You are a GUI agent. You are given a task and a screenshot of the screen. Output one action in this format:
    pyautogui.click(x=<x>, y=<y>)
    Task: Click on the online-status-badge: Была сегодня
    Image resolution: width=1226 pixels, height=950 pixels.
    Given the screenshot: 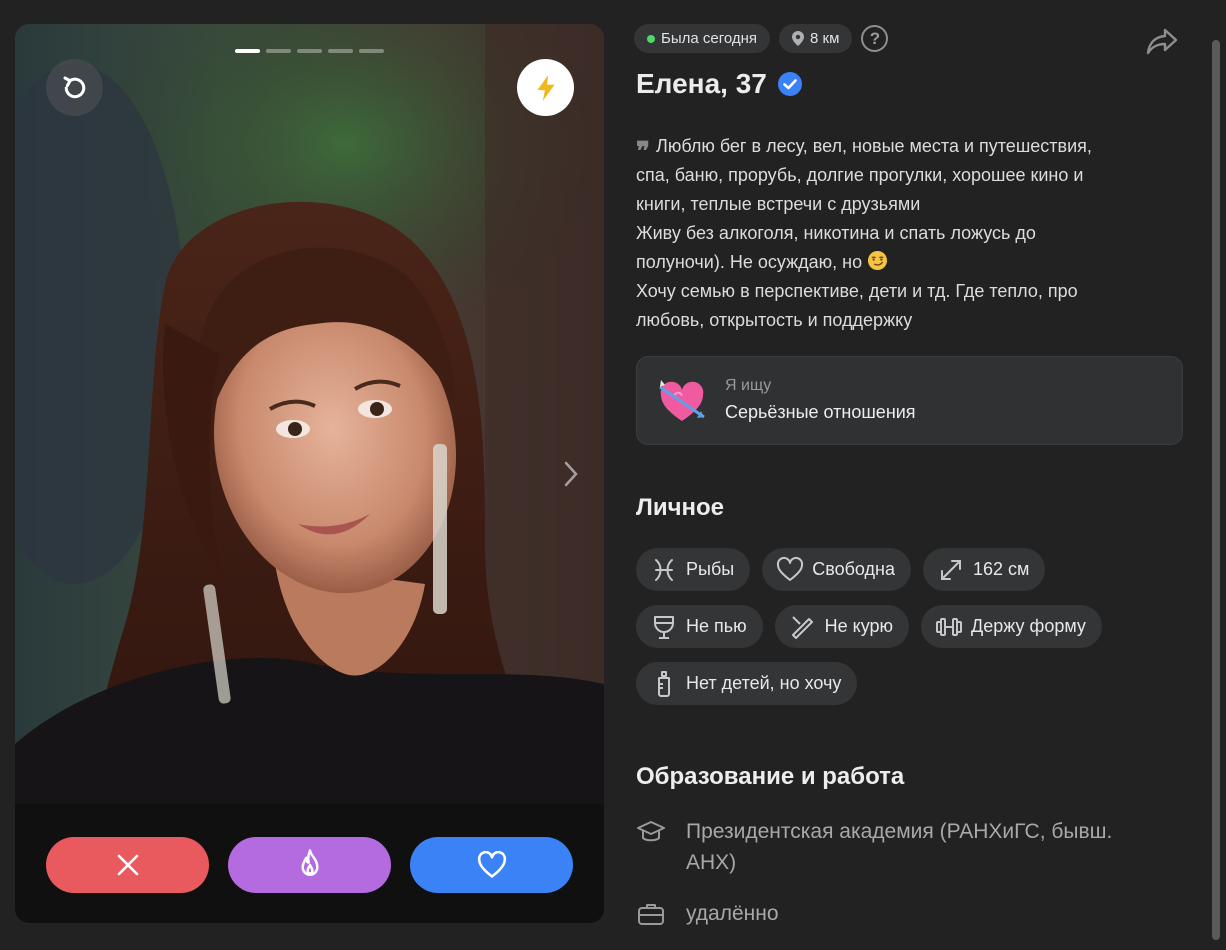 What is the action you would take?
    pyautogui.click(x=702, y=38)
    